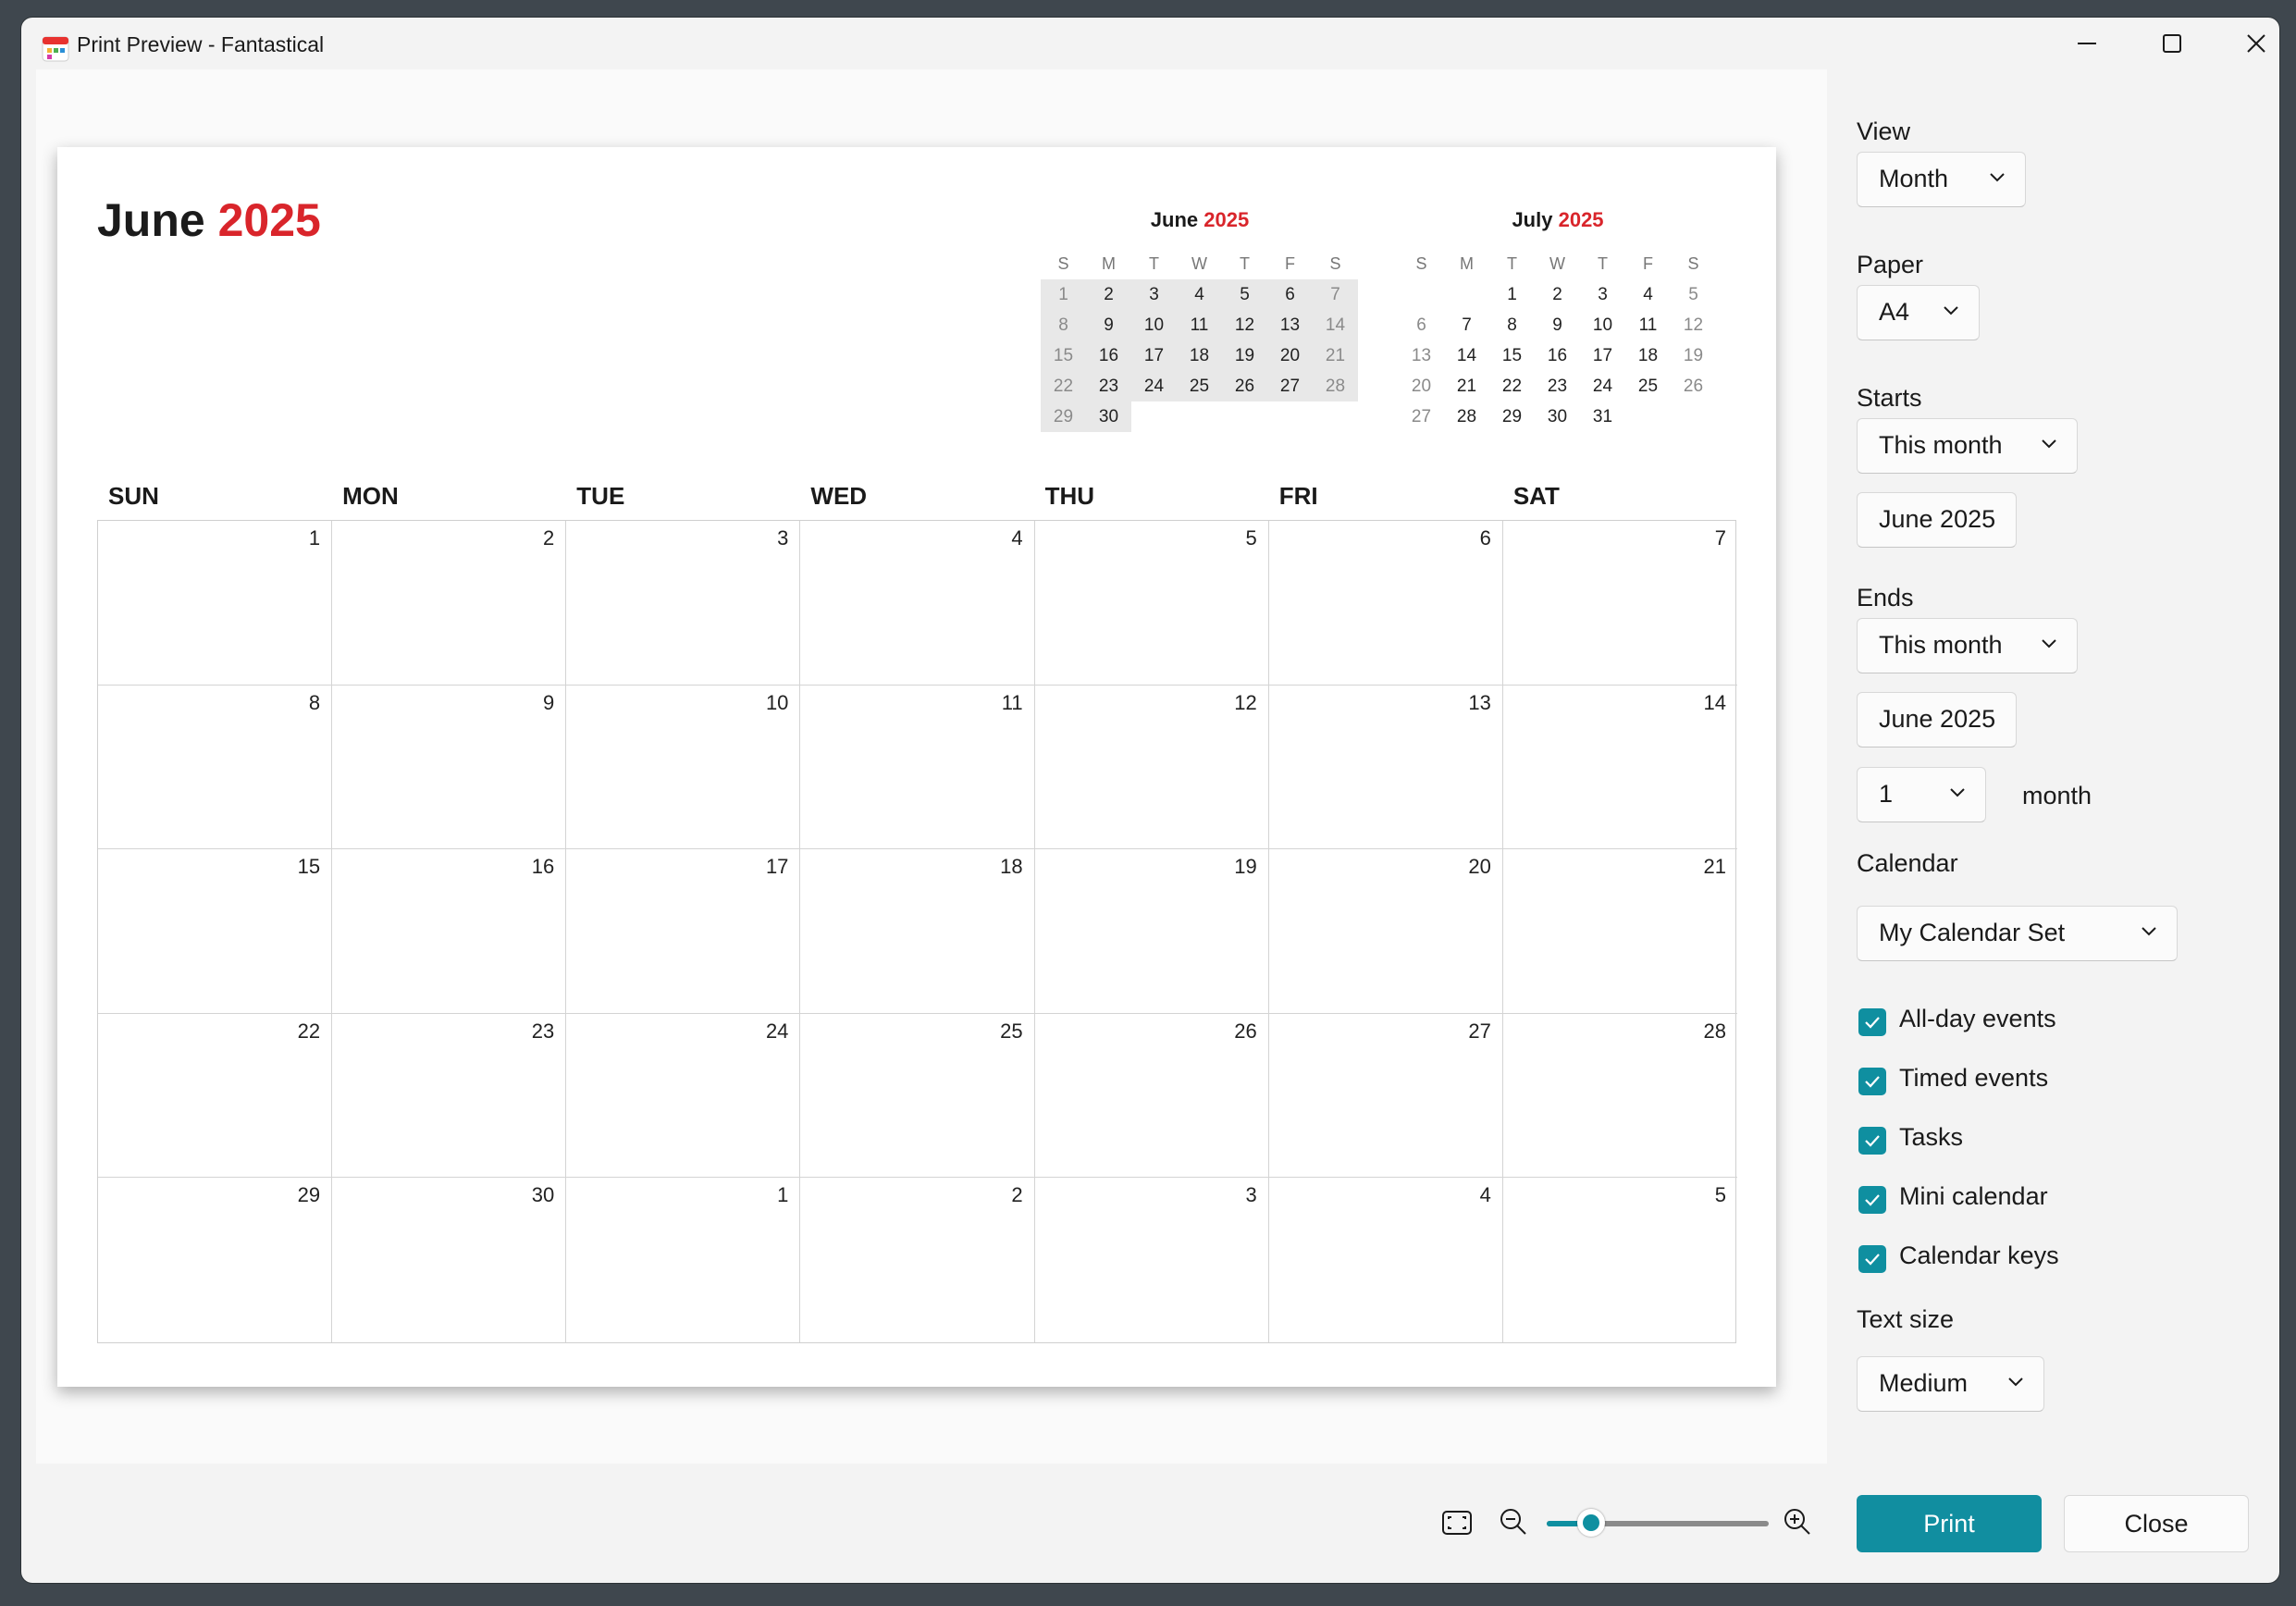 This screenshot has height=1606, width=2296. Describe the element at coordinates (783, 1195) in the screenshot. I see `day-number: 1` at that location.